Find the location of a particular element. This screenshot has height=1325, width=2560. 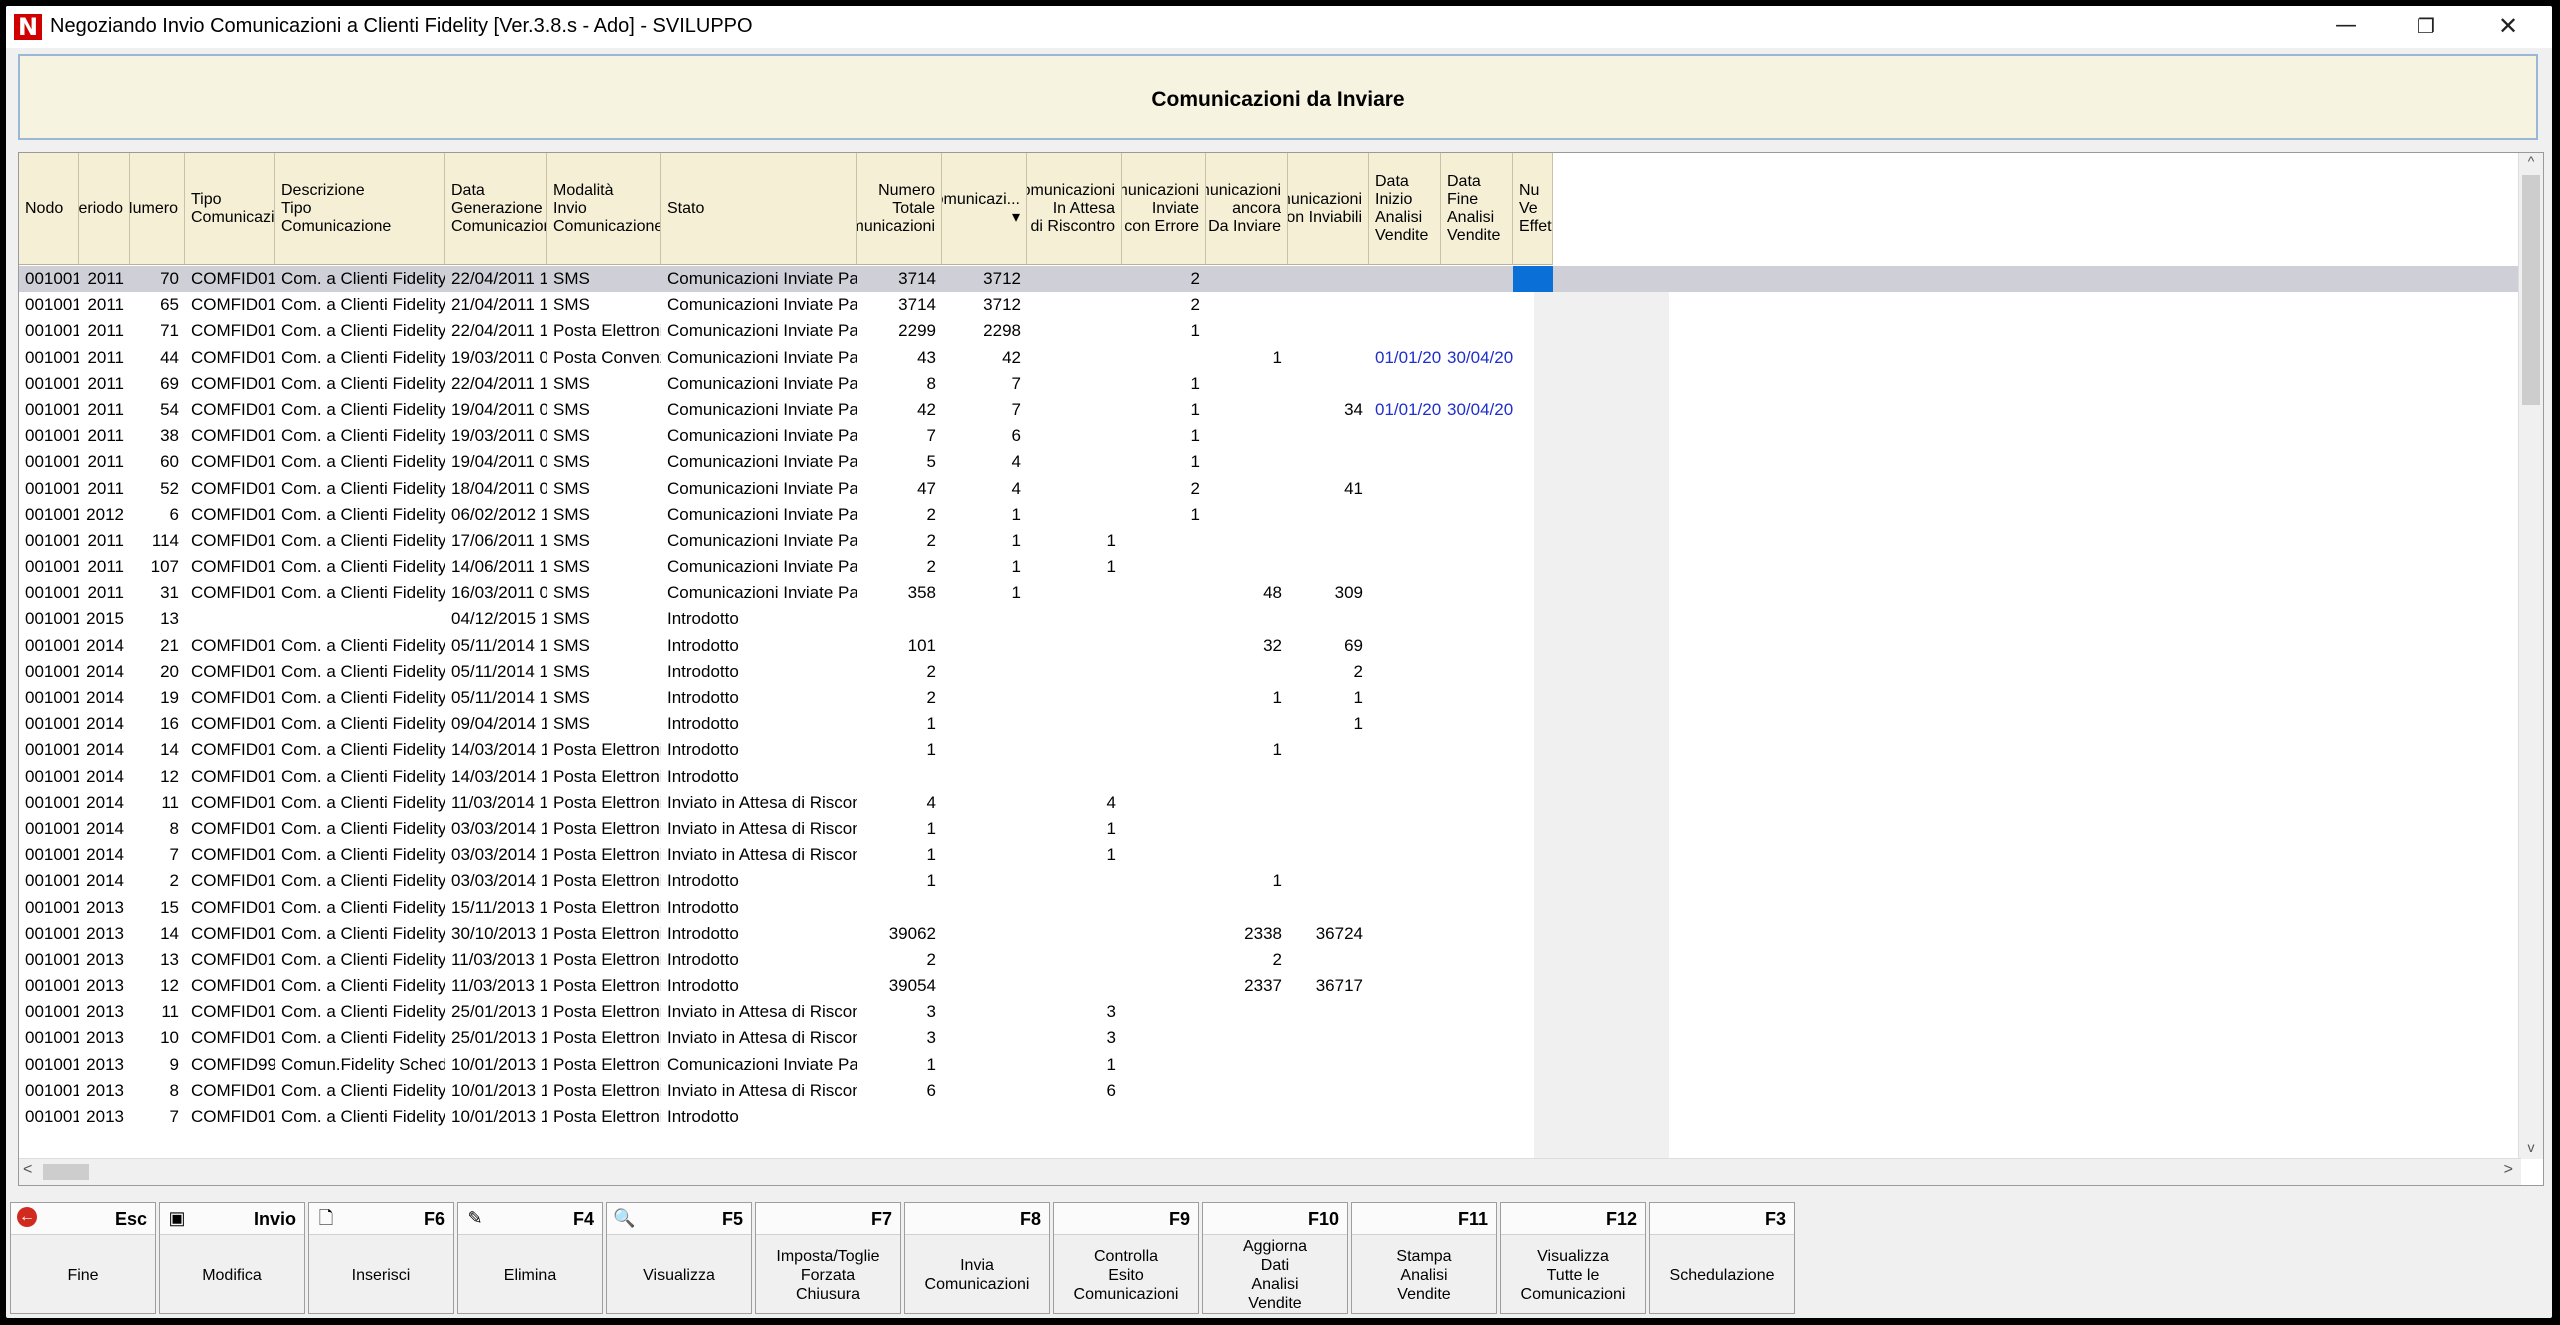

close-button: ✕ is located at coordinates (2508, 27).